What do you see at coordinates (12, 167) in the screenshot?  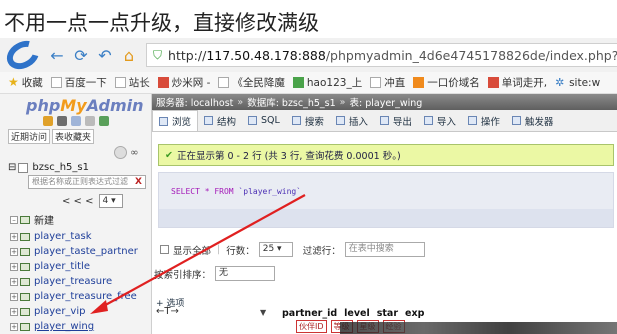 I see `expand-icon: ⊟` at bounding box center [12, 167].